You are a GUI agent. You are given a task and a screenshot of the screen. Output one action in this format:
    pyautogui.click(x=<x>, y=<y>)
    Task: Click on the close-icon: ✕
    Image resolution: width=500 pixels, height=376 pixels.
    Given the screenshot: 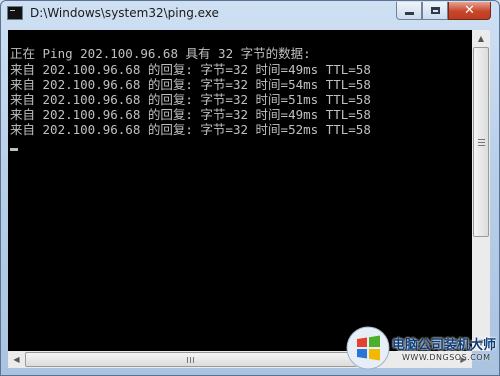 What is the action you would take?
    pyautogui.click(x=469, y=10)
    